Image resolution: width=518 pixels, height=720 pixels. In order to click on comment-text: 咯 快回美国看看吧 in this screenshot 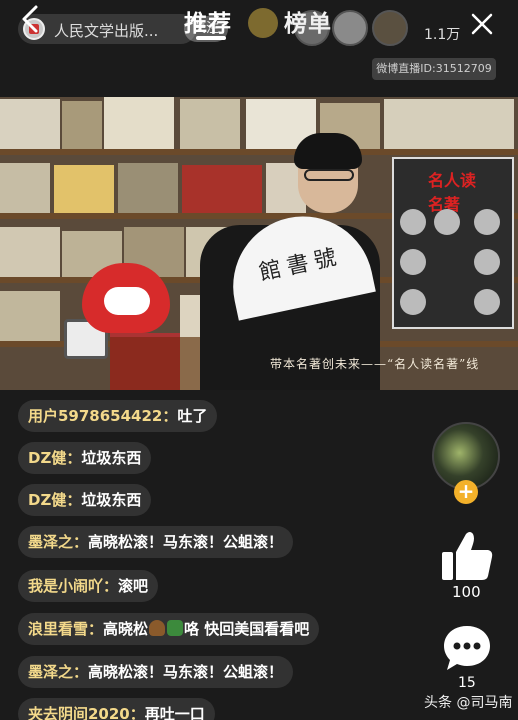, I will do `click(247, 629)`.